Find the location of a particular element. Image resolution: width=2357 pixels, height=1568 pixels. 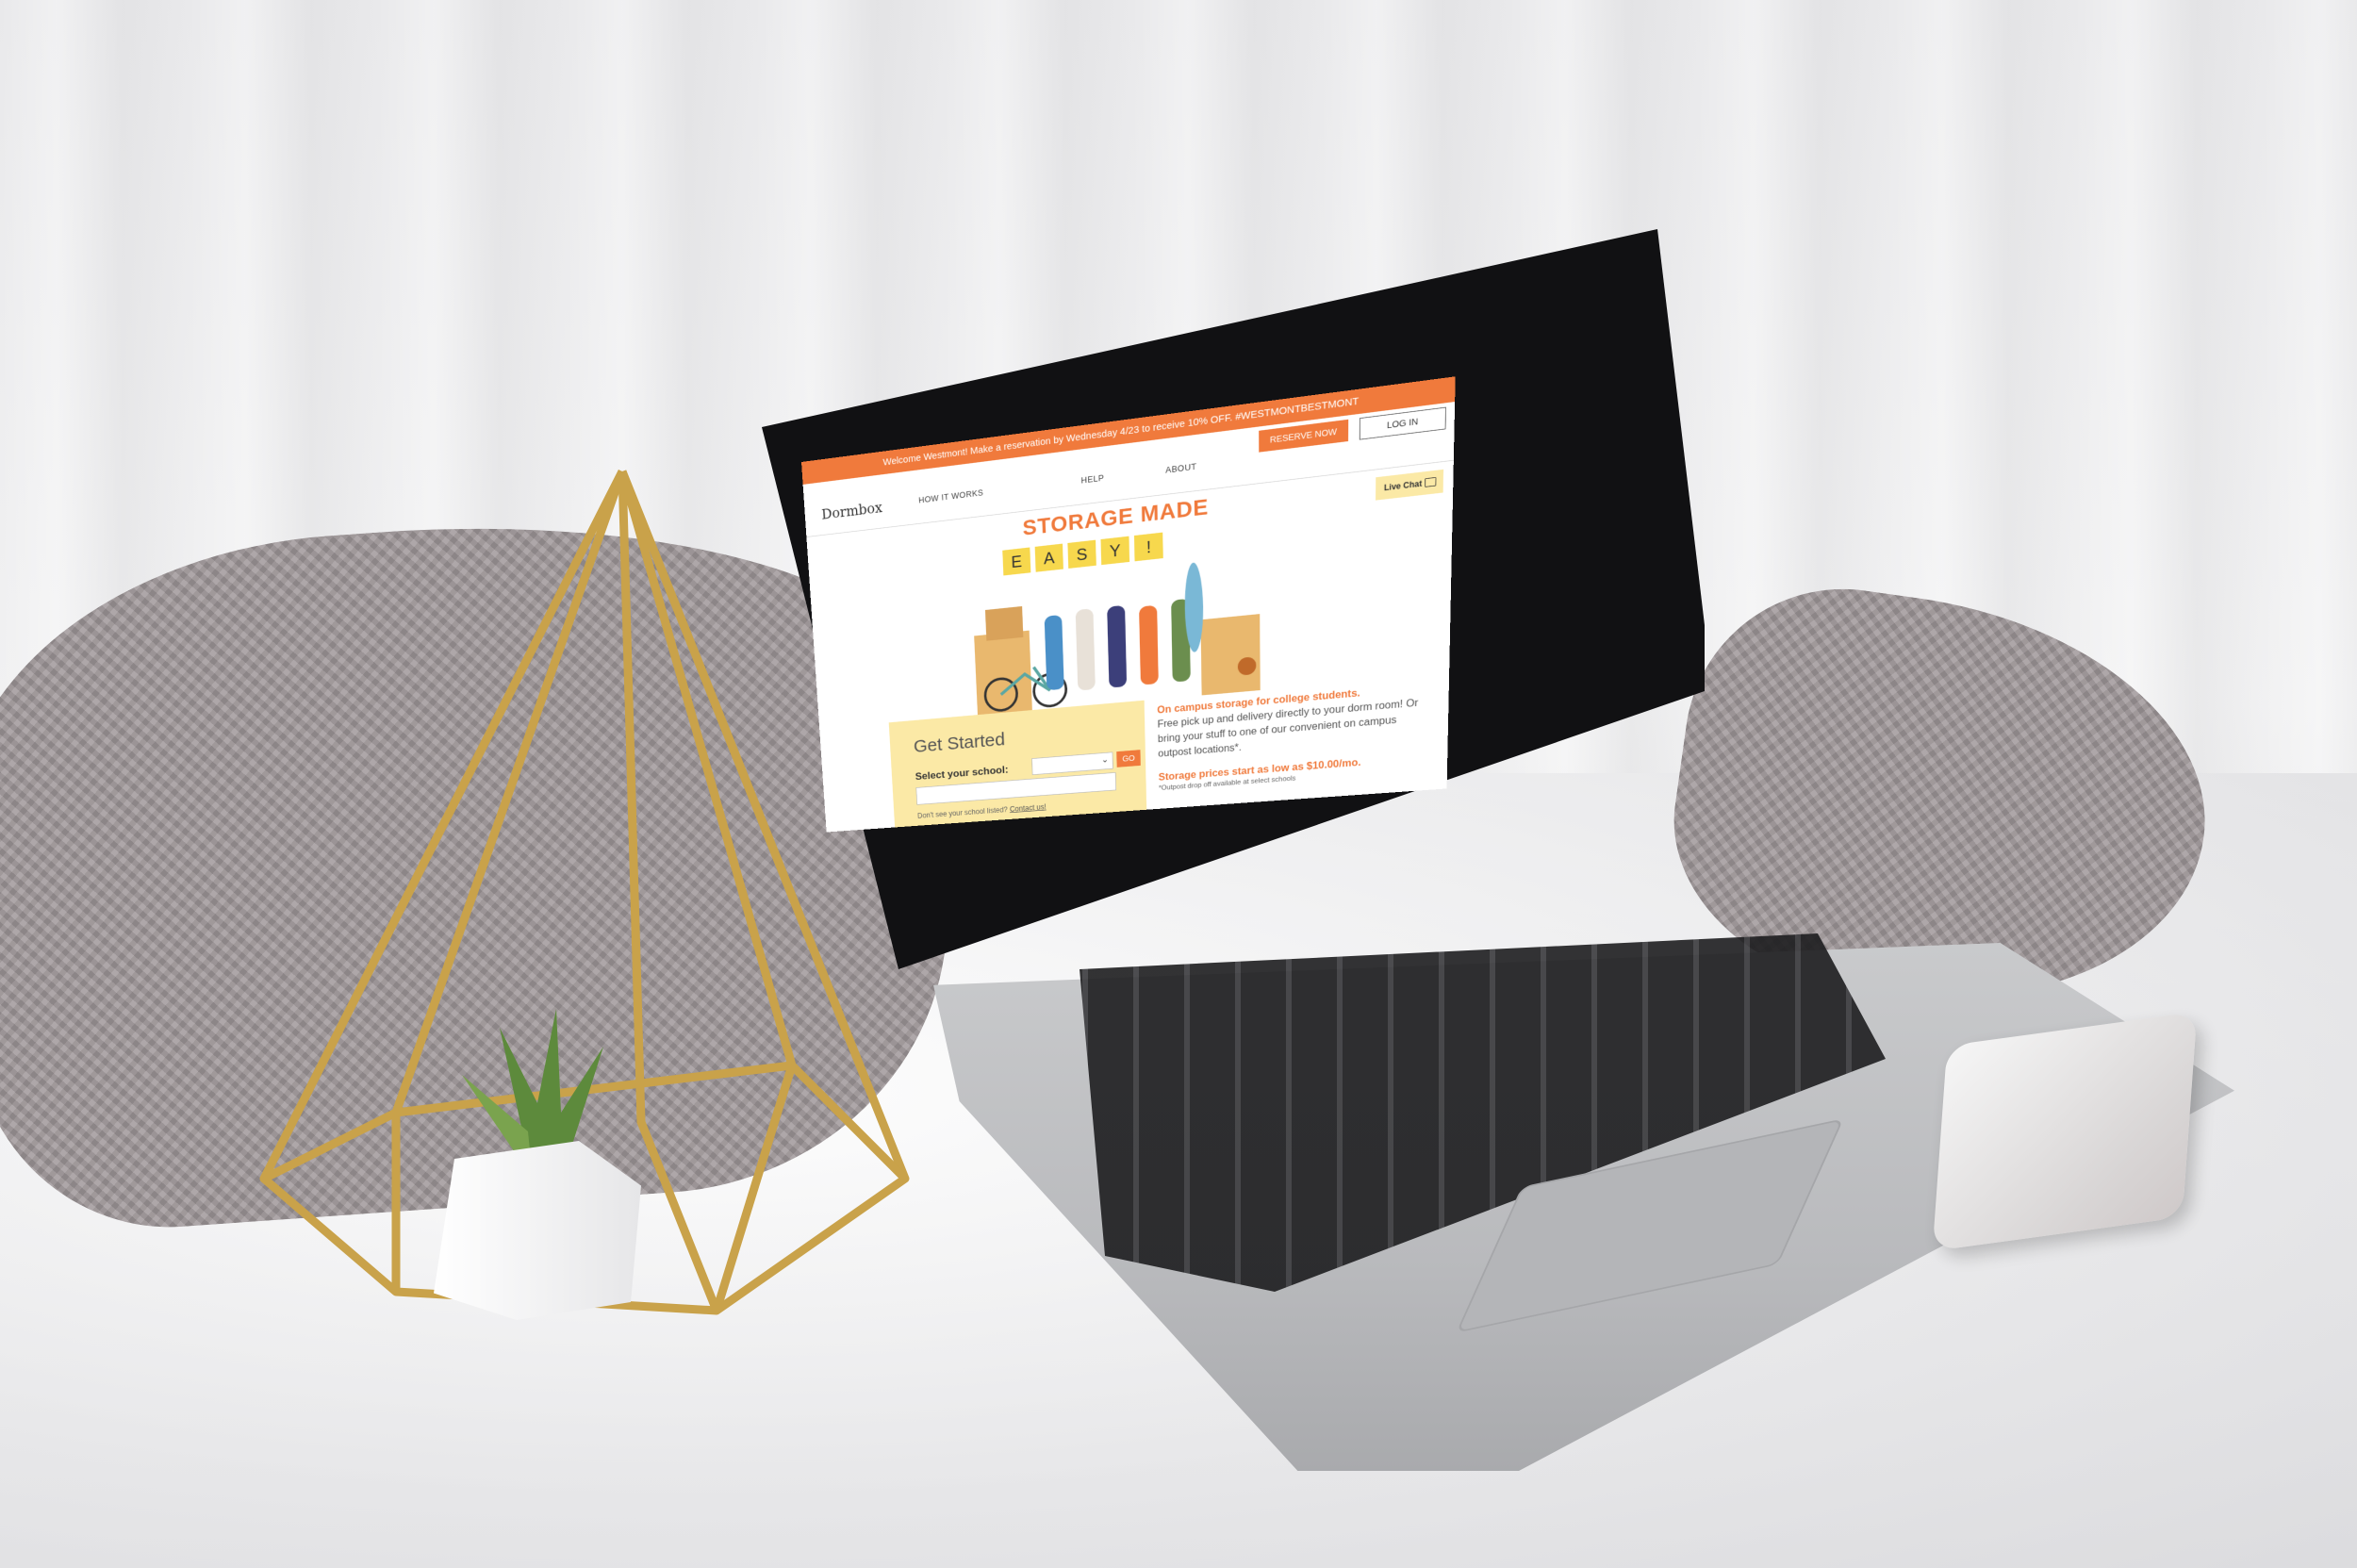

white-plant-pot is located at coordinates (537, 1230).